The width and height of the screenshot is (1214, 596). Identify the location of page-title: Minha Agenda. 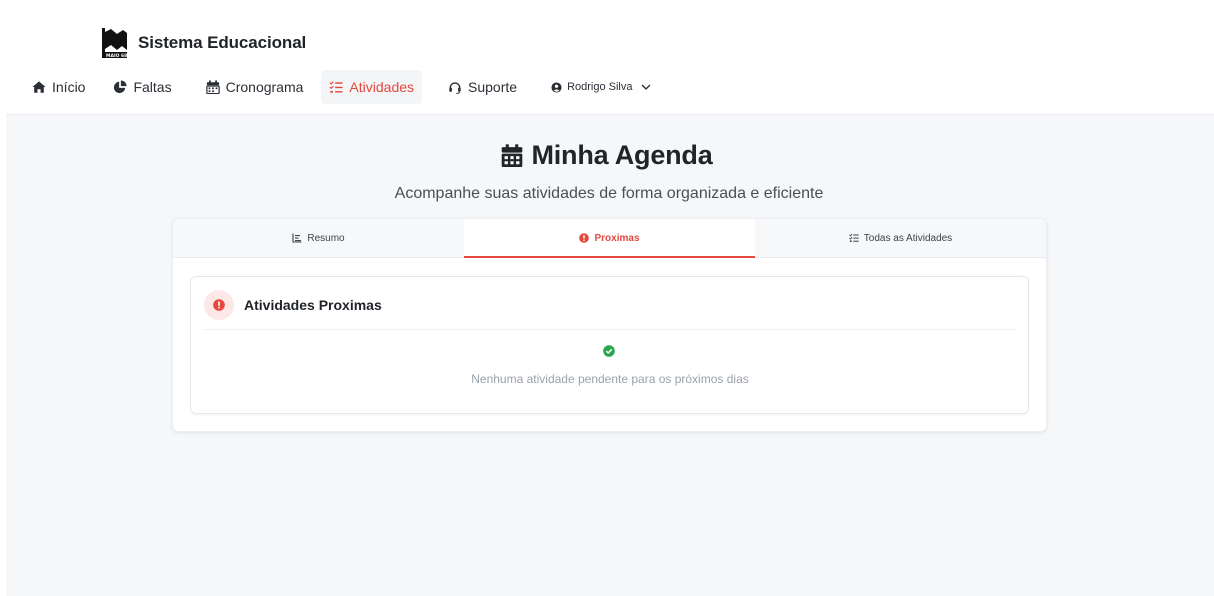
(607, 155).